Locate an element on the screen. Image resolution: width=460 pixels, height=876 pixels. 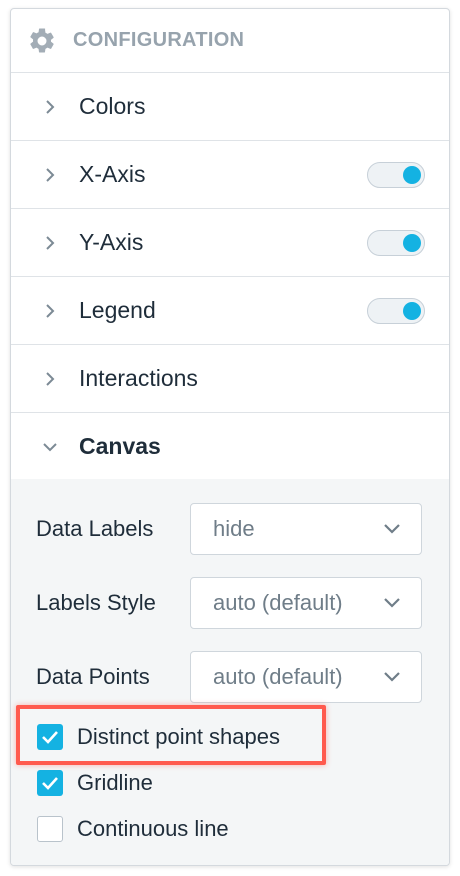
section-interactions: Interactions is located at coordinates (230, 379).